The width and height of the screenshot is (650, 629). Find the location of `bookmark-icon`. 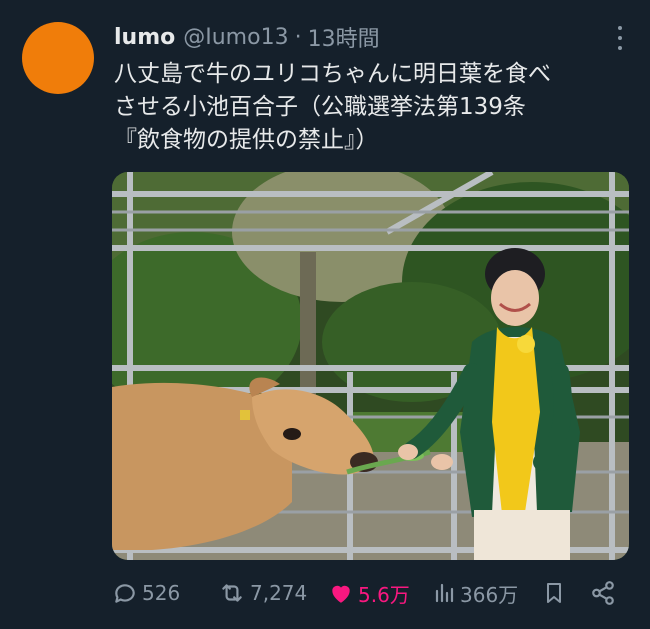

bookmark-icon is located at coordinates (554, 593).